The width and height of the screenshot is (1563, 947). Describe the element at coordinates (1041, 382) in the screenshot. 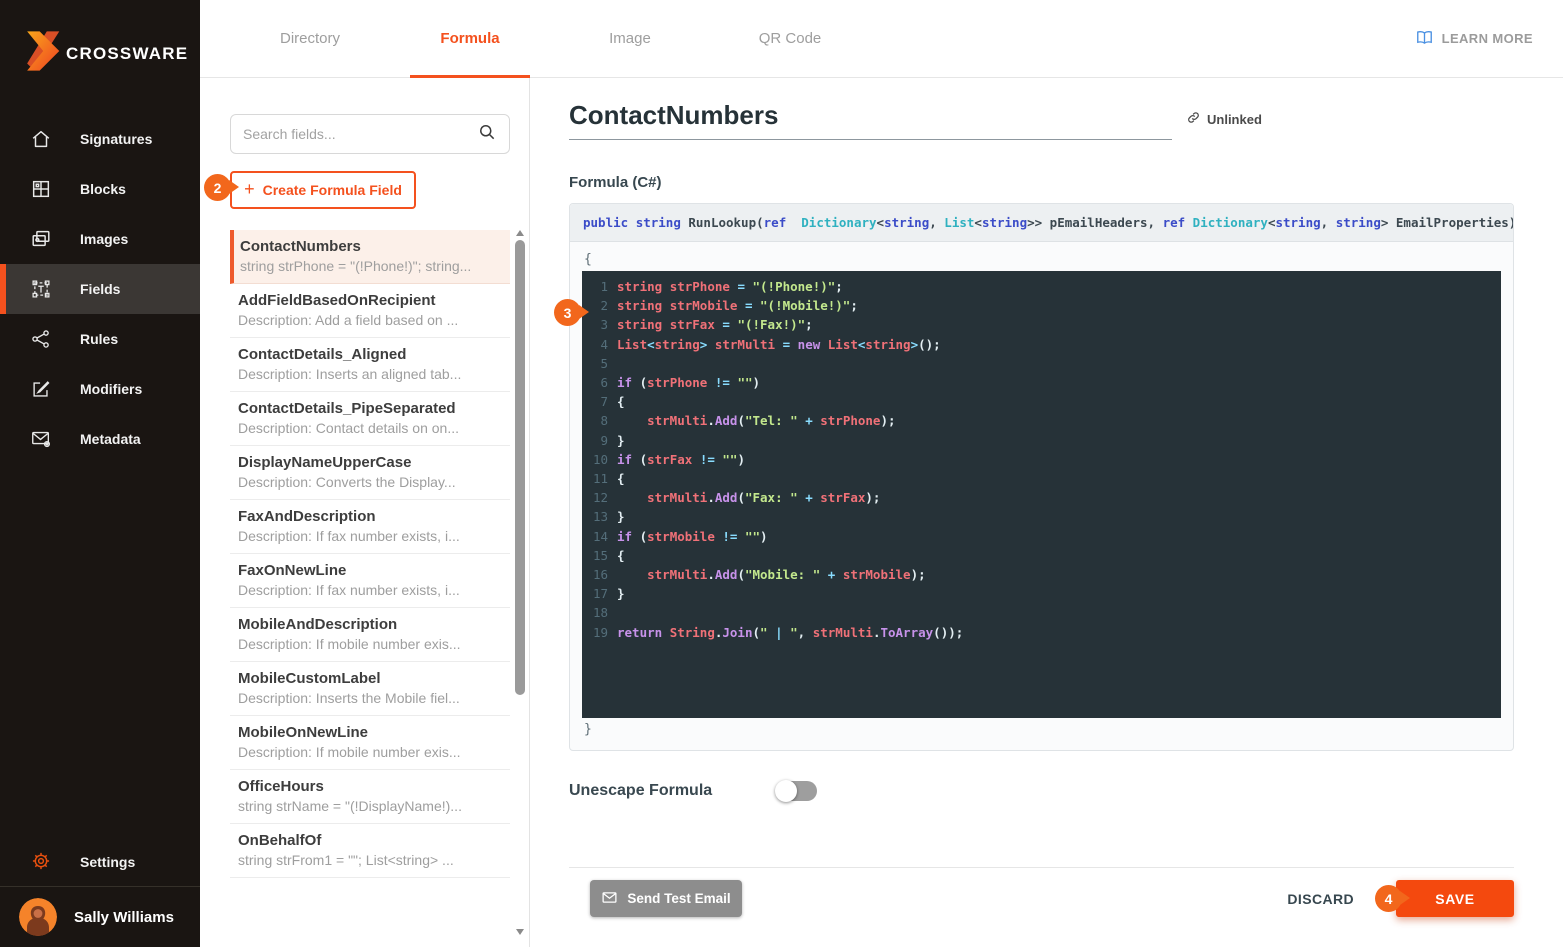

I see `code-line-6: 6 if (strPhone != "")` at that location.